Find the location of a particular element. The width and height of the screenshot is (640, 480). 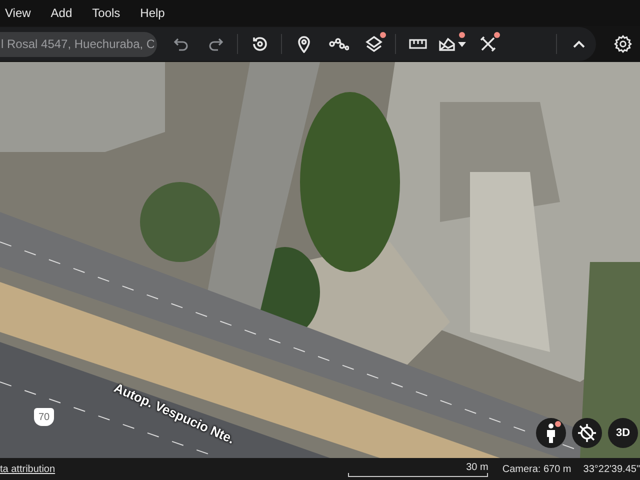

scale-label: 30 m is located at coordinates (477, 467).